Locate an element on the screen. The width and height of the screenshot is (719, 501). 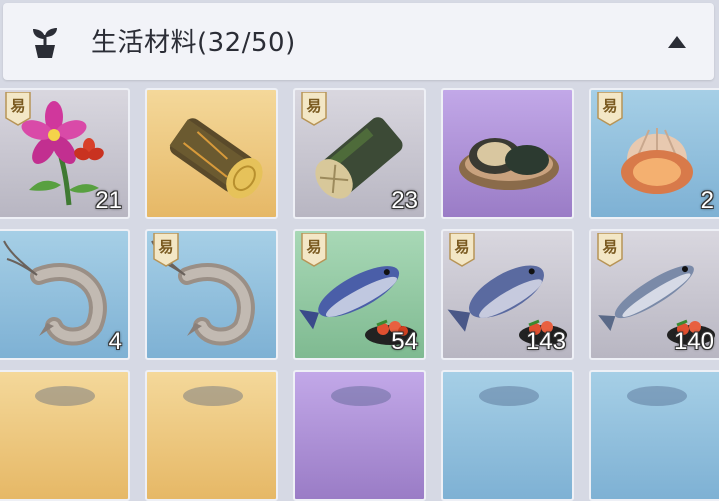
item-slot-golden-log is located at coordinates (211, 153).